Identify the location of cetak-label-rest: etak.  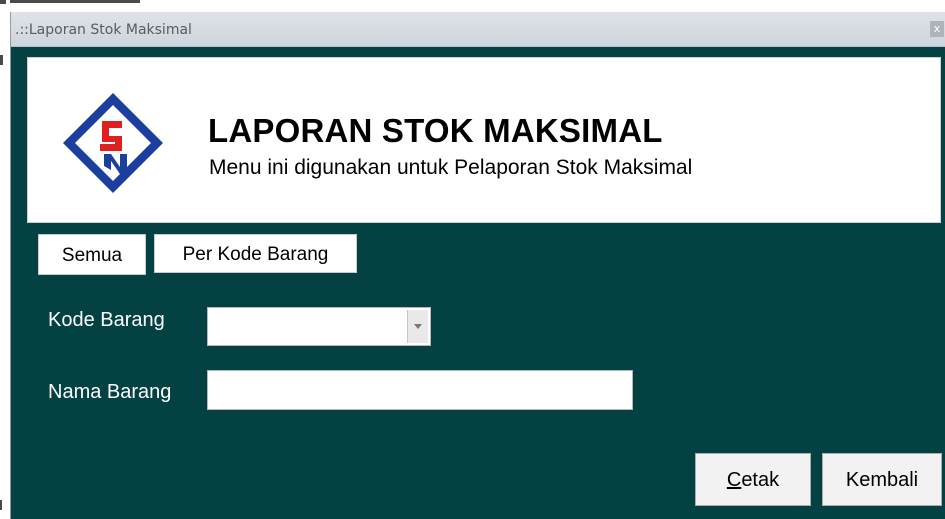
(760, 480).